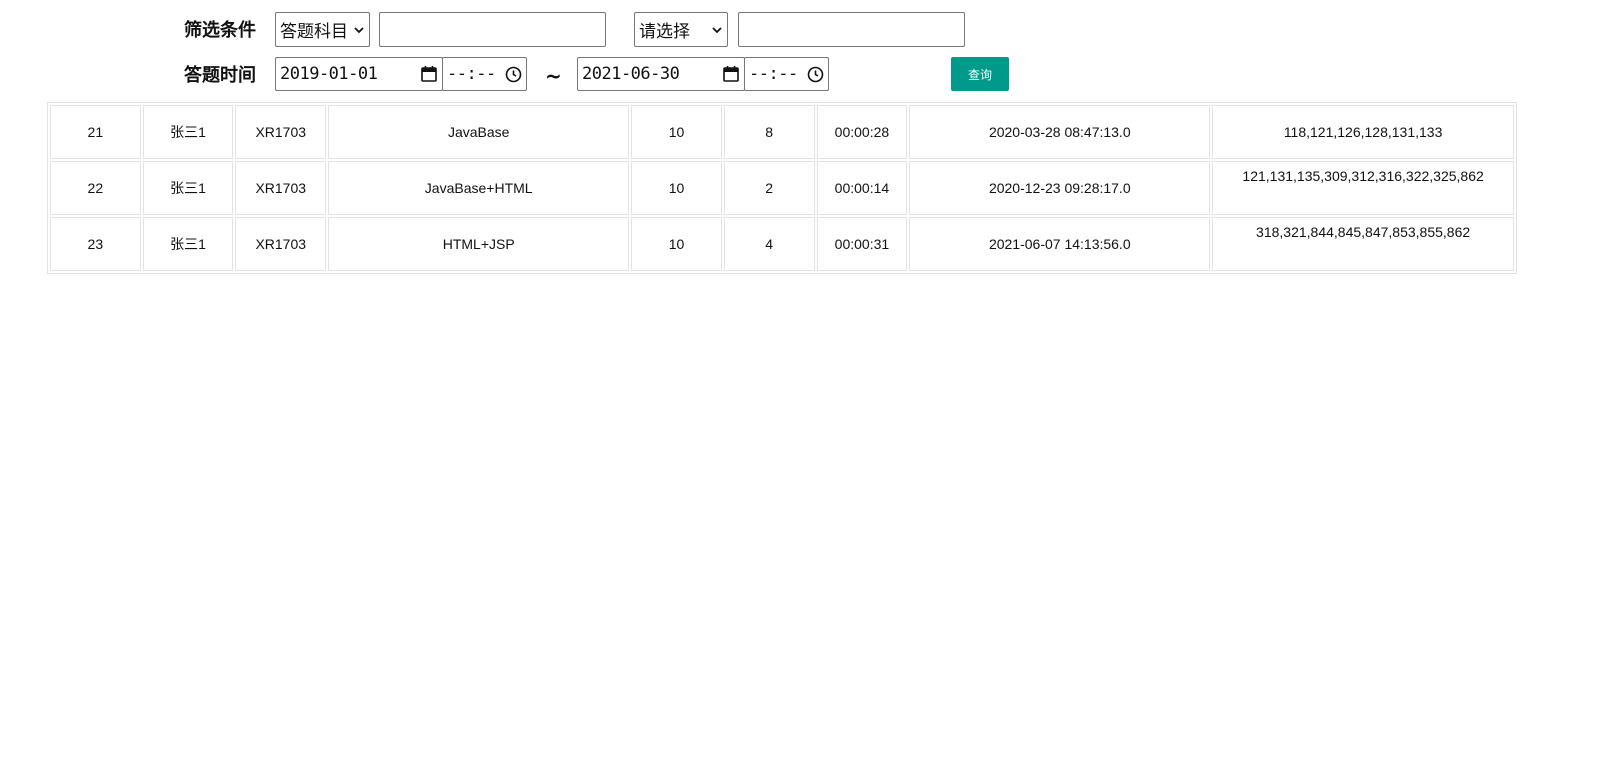  I want to click on cell-subject: HTML+JSP, so click(479, 244).